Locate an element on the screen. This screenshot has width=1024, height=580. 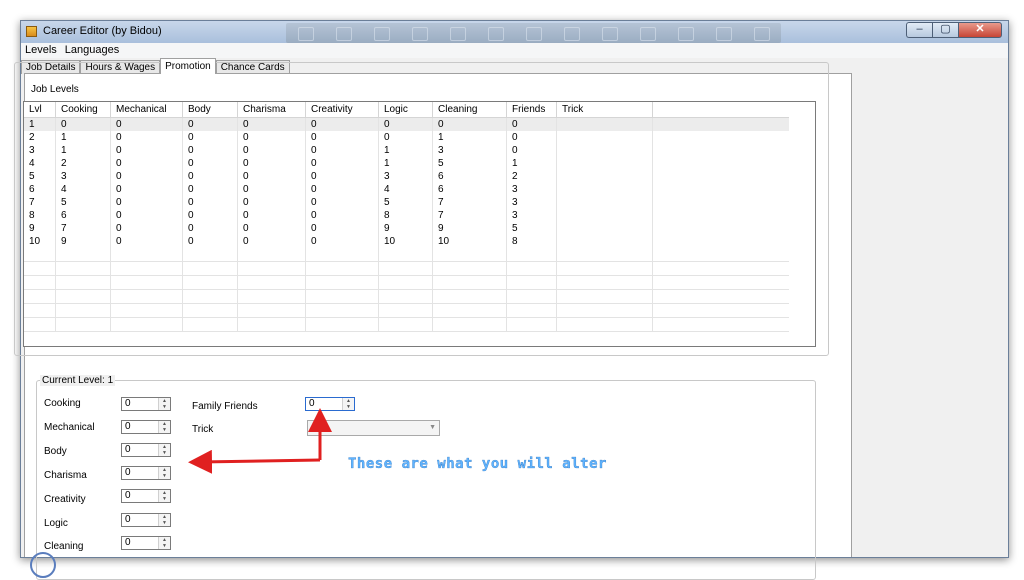
annotation-text: These are what you will alter is located at coordinates (477, 464).